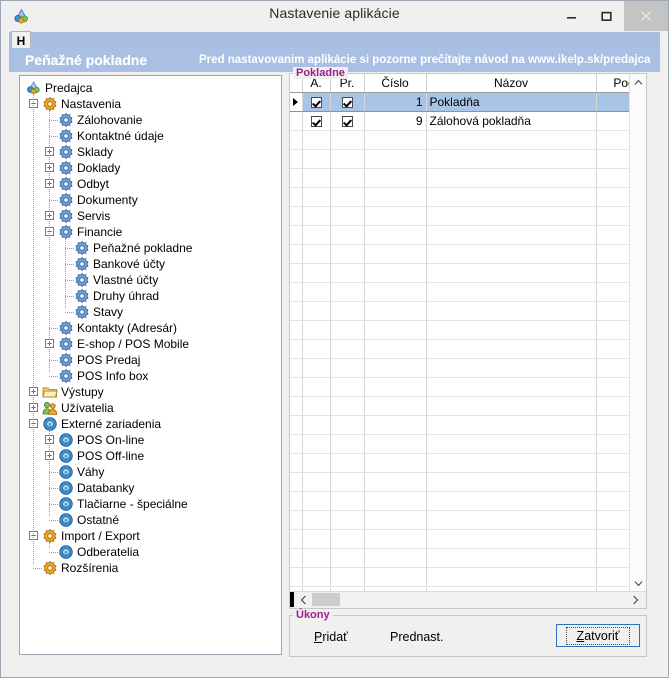 The image size is (669, 678). What do you see at coordinates (395, 102) in the screenshot?
I see `cell-cislo: 1` at bounding box center [395, 102].